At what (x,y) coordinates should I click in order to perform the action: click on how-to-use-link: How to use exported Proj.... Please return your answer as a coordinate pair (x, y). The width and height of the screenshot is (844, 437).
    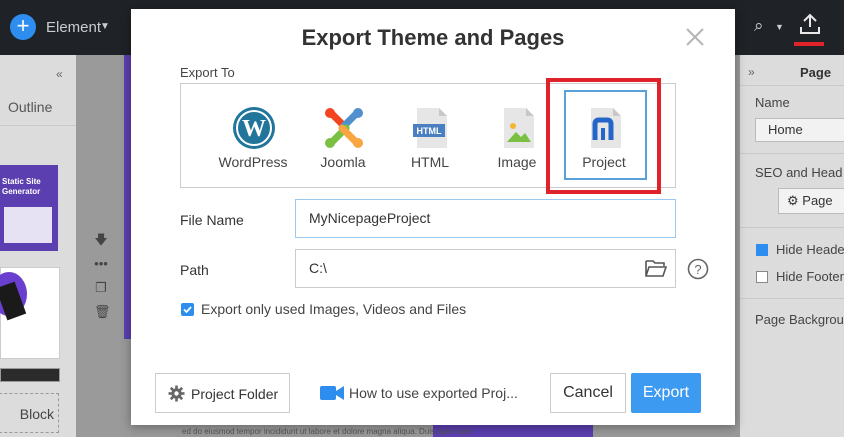
    Looking at the image, I should click on (433, 393).